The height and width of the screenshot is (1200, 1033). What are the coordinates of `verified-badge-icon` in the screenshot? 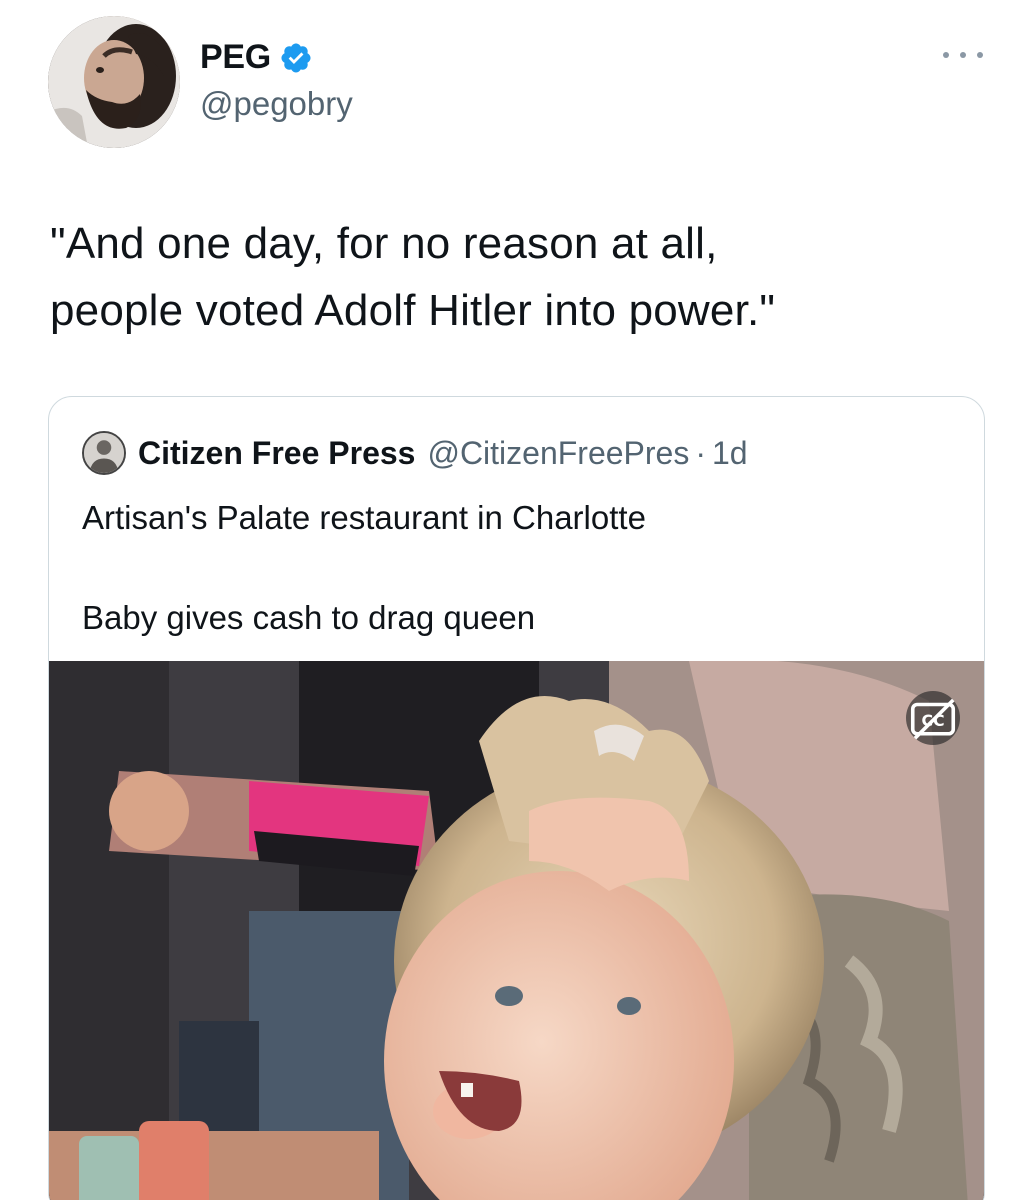 It's located at (296, 57).